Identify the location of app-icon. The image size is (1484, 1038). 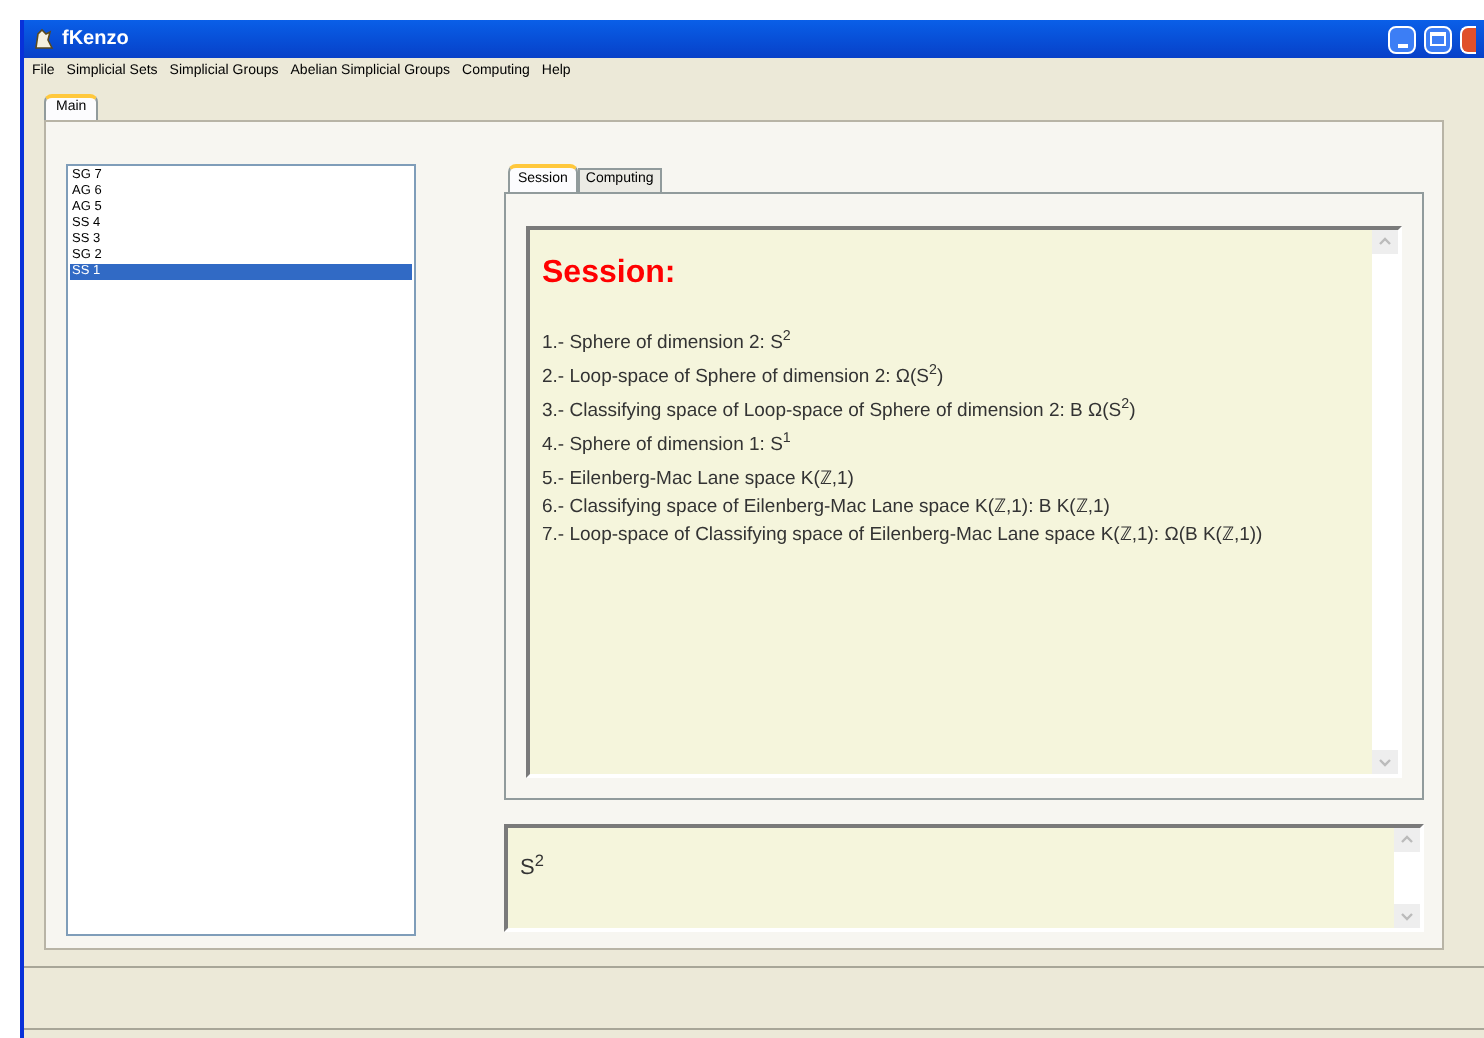
(43, 39).